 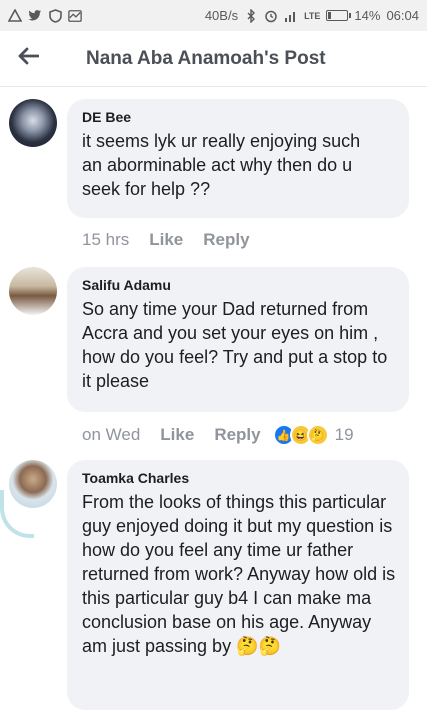 I want to click on network-type: LTE, so click(x=312, y=15).